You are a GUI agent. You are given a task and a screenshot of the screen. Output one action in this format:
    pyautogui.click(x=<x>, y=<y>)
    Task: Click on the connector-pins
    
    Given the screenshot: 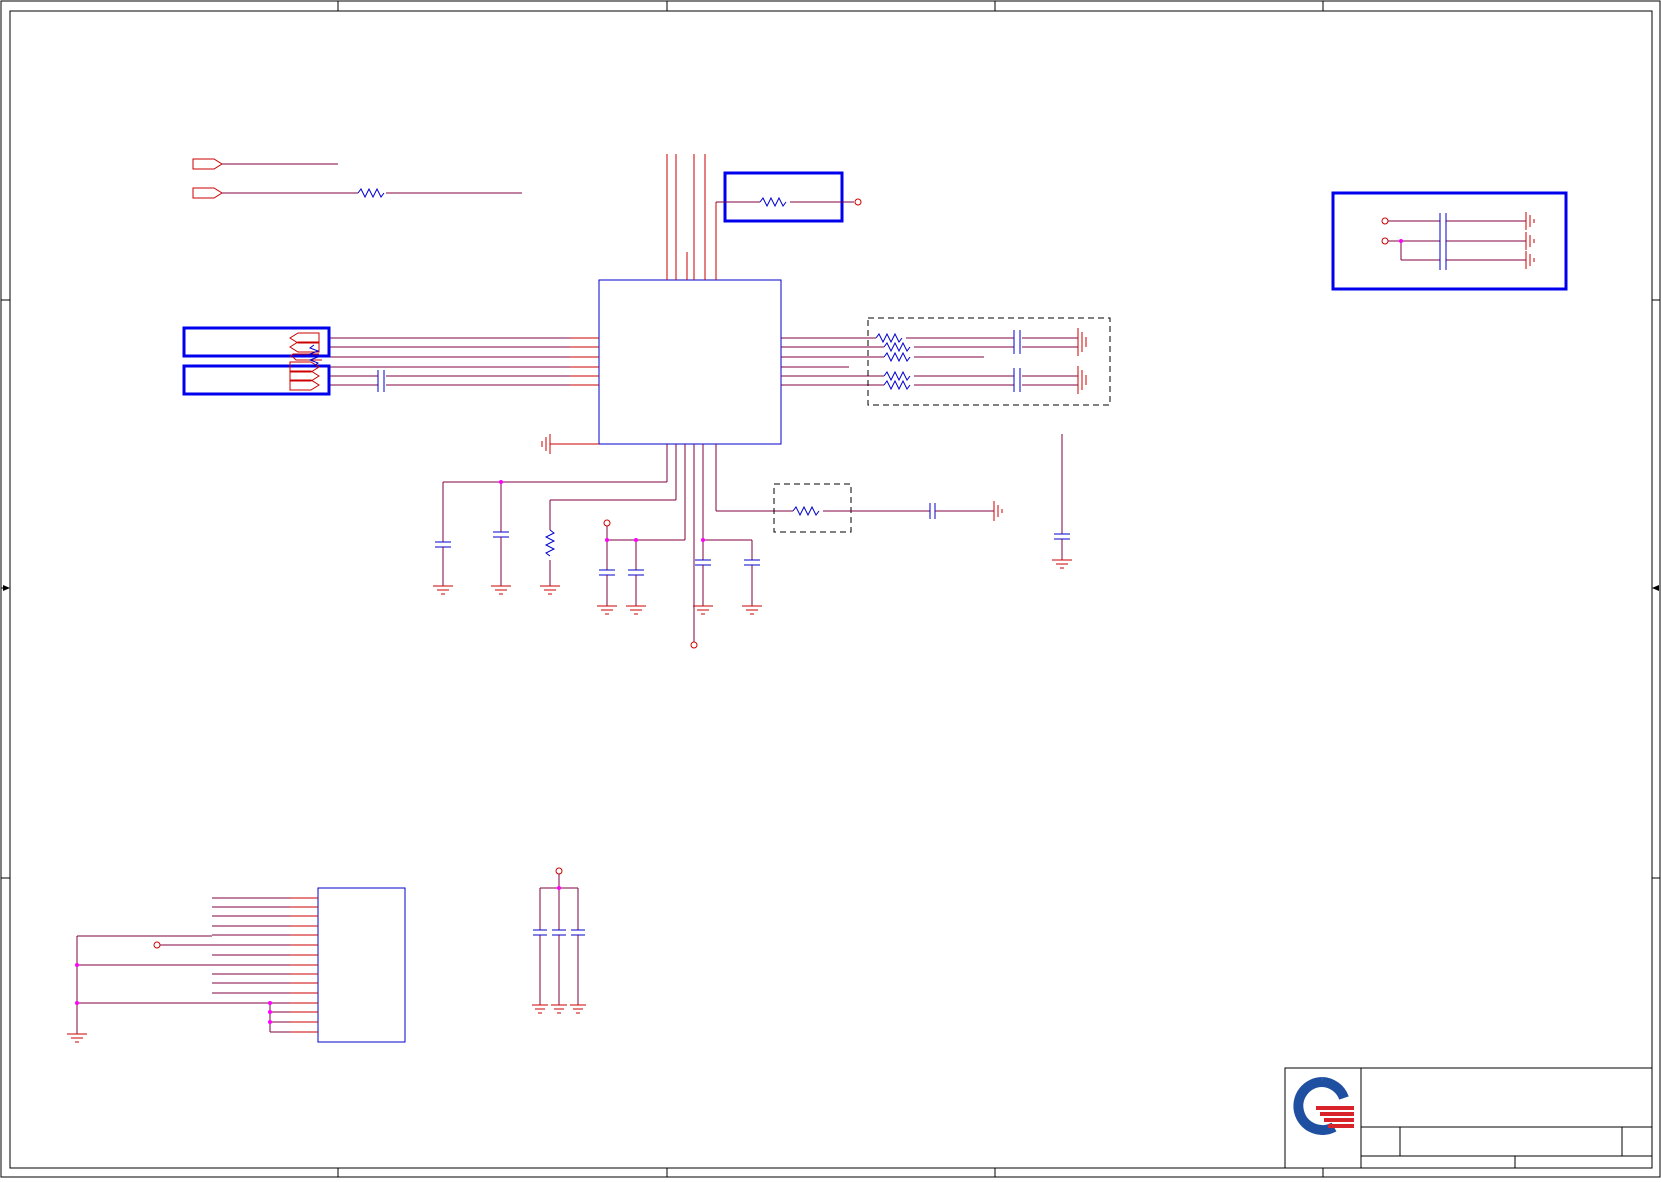 What is the action you would take?
    pyautogui.click(x=197, y=965)
    